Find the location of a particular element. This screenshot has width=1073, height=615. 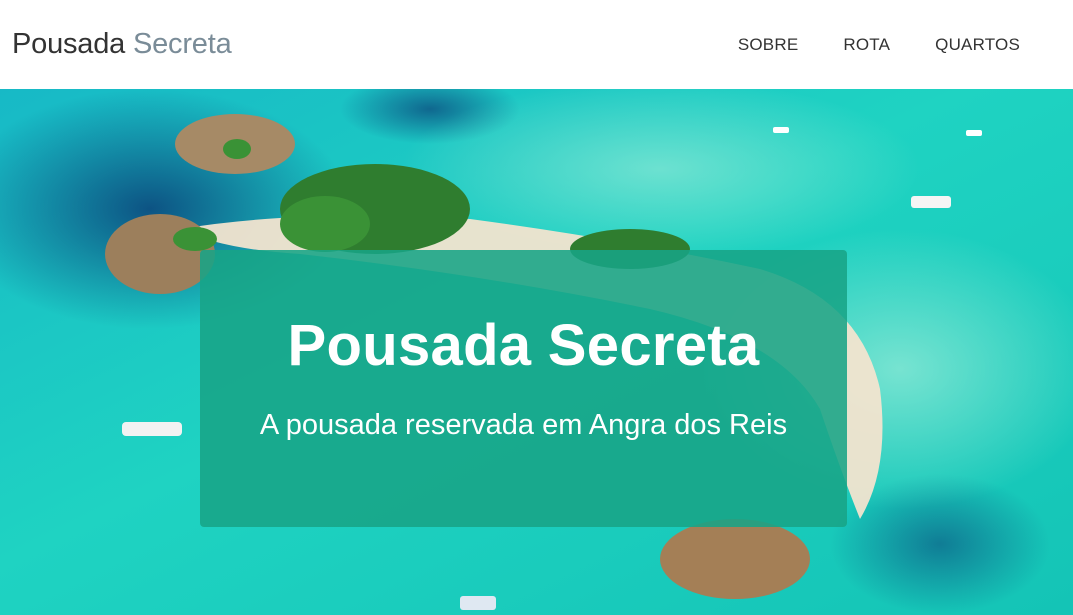

brand-primary: Pousada is located at coordinates (69, 44).